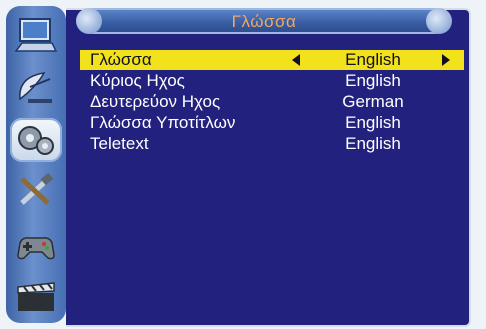  What do you see at coordinates (36, 297) in the screenshot?
I see `clapperboard-icon` at bounding box center [36, 297].